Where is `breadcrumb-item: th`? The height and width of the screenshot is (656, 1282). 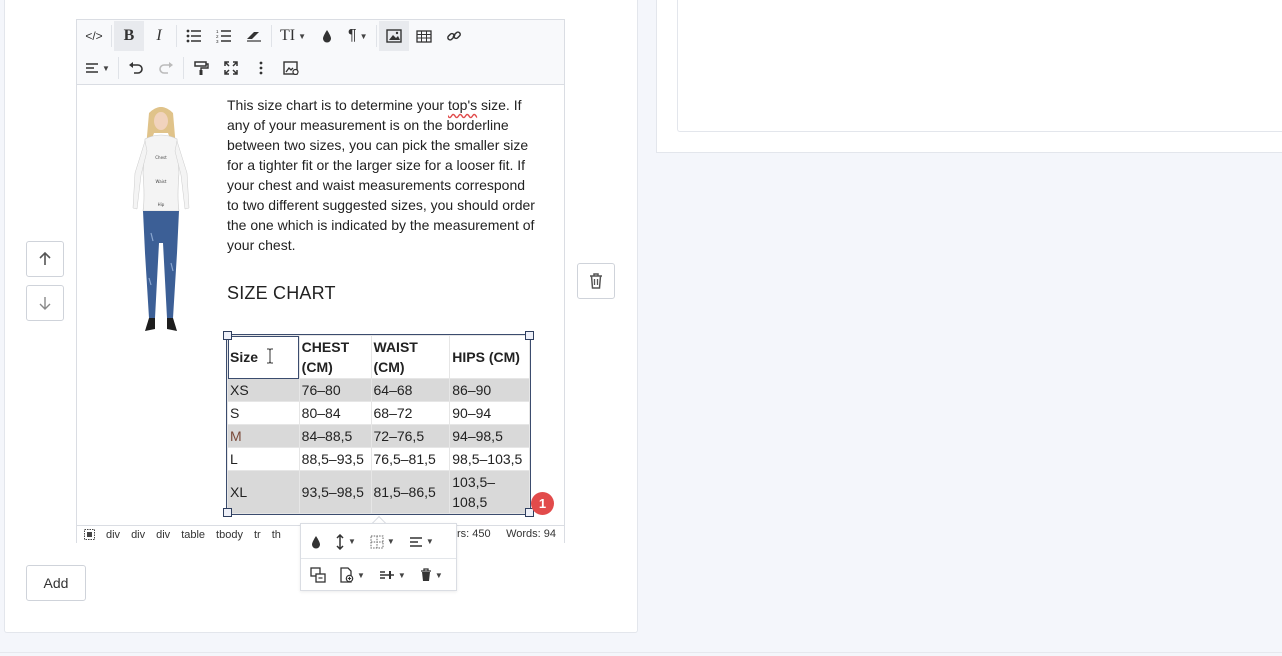
breadcrumb-item: th is located at coordinates (276, 535).